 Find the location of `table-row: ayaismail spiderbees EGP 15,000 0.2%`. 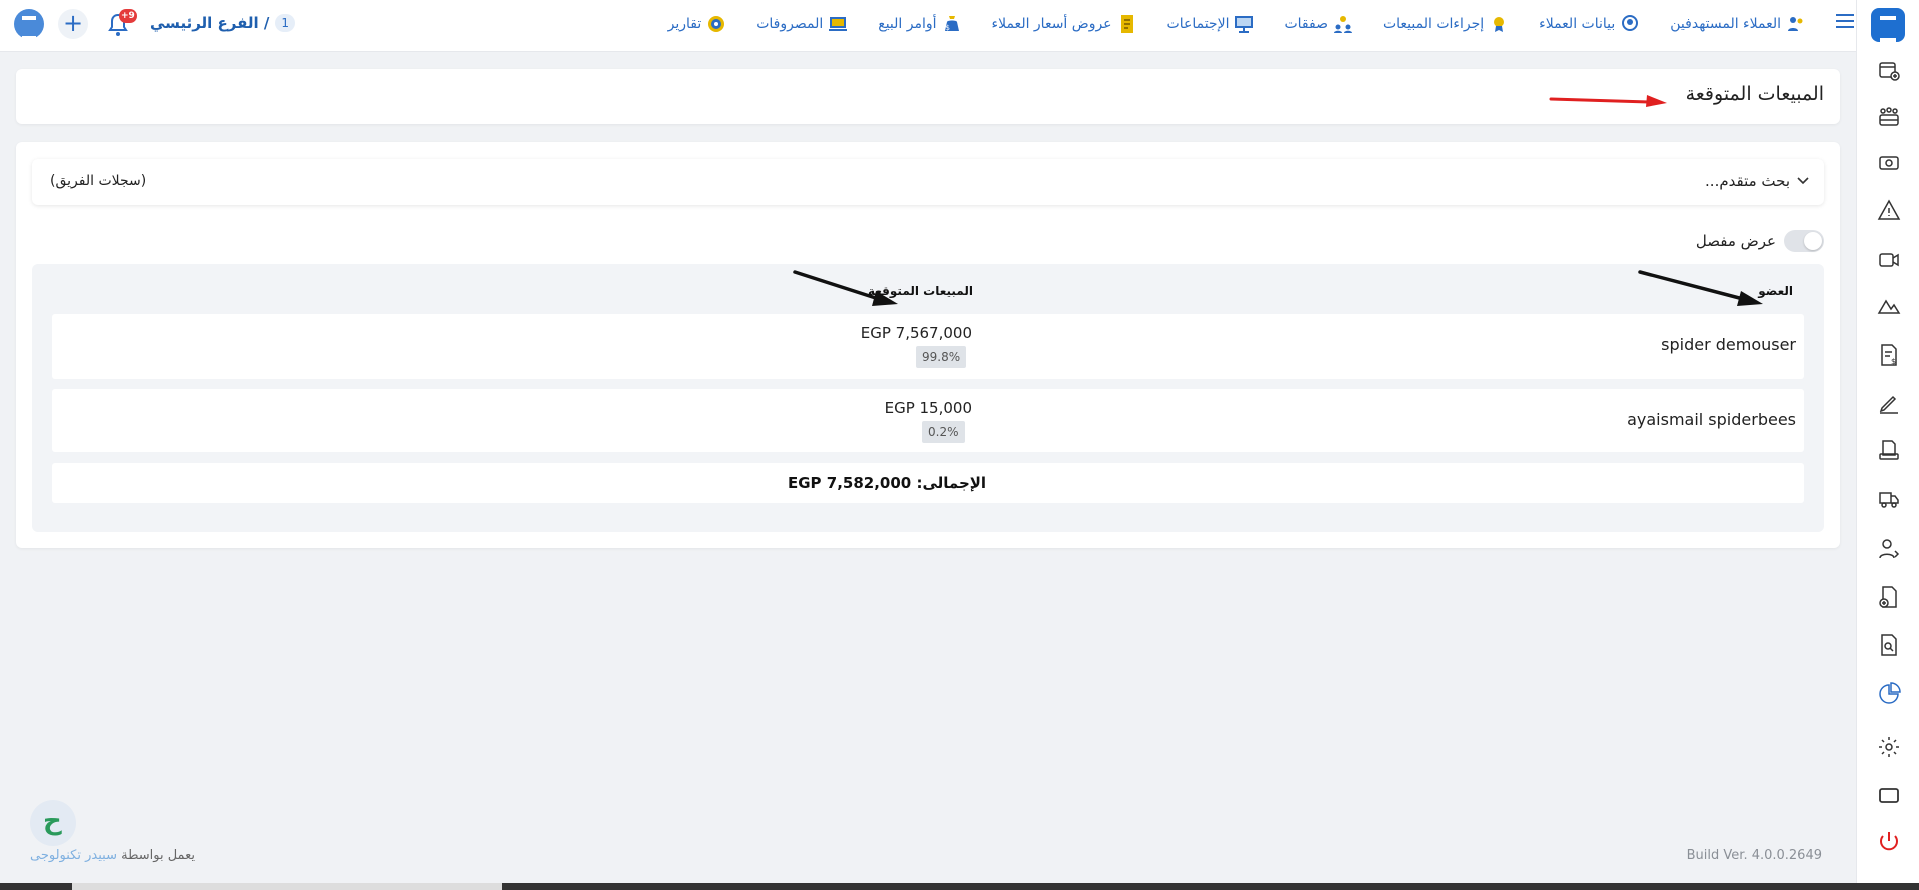

table-row: ayaismail spiderbees EGP 15,000 0.2% is located at coordinates (928, 420).